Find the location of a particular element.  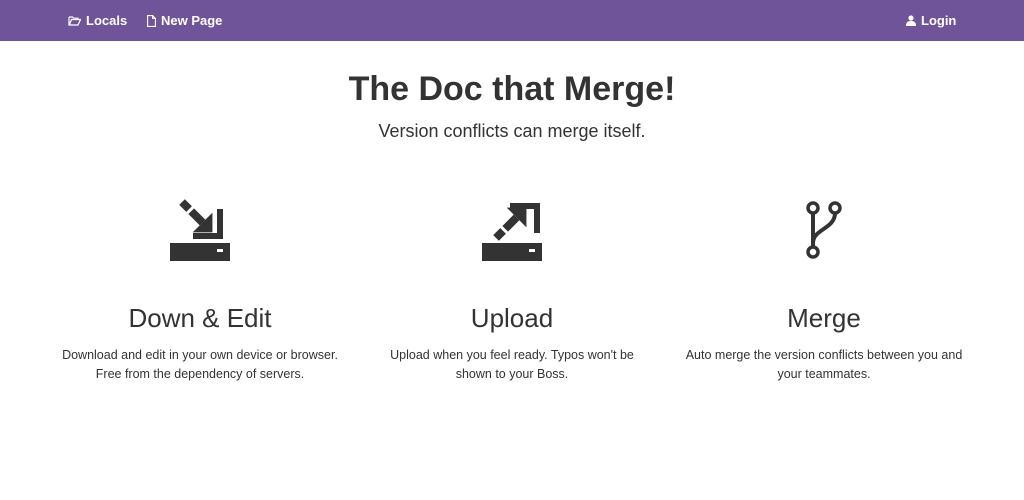

nav-new-page-label: New Page is located at coordinates (192, 20).